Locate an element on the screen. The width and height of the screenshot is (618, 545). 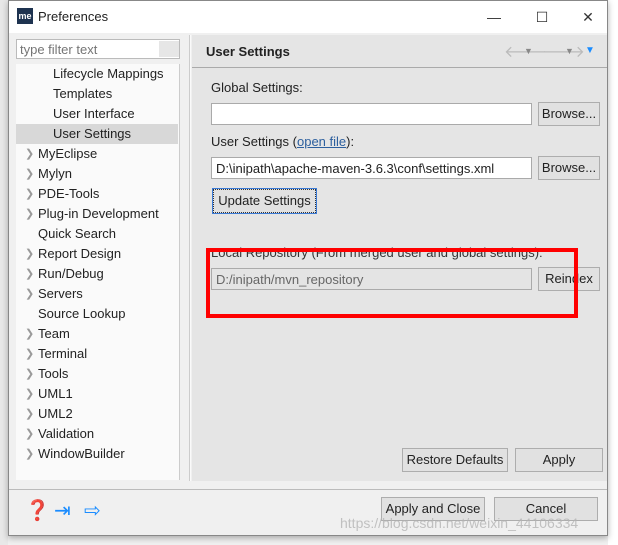
tree-item-label: Quick Search is located at coordinates (77, 233).